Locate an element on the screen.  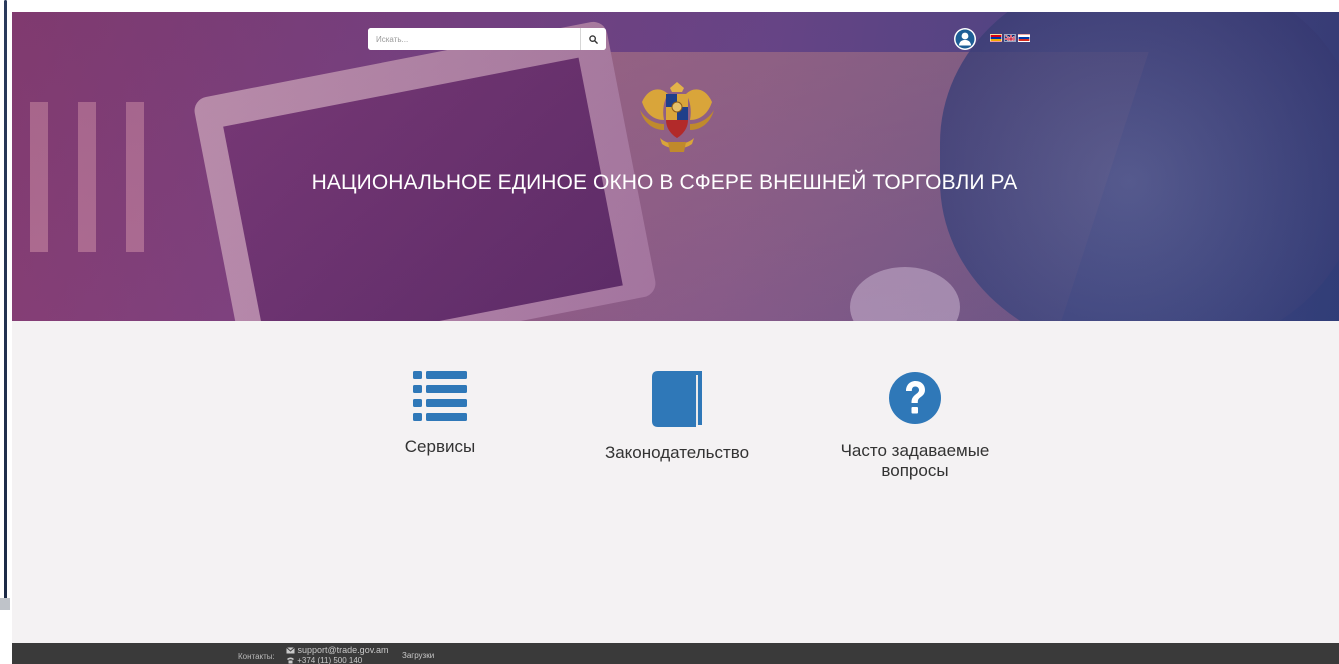
footer-phone-text: +374 (11) 500 140 is located at coordinates (330, 660).